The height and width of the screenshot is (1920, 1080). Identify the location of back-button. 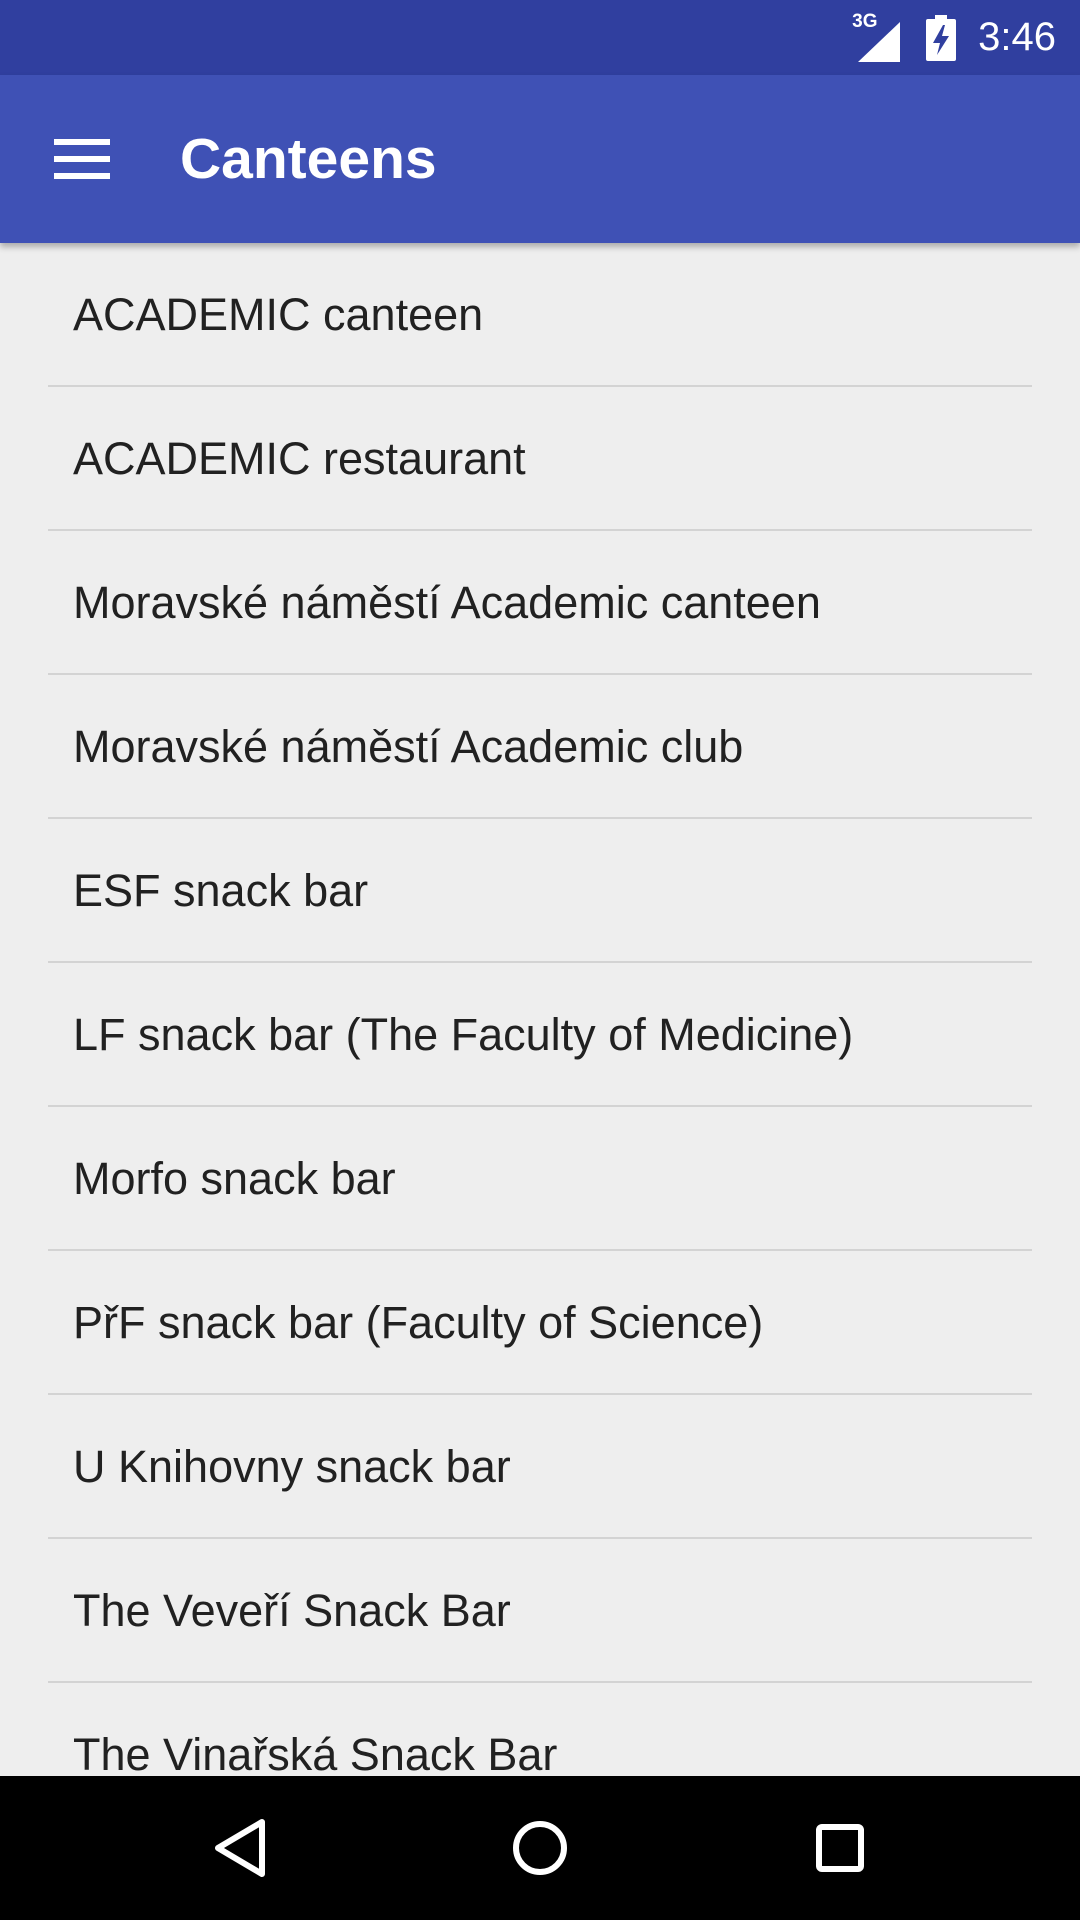
(240, 1848).